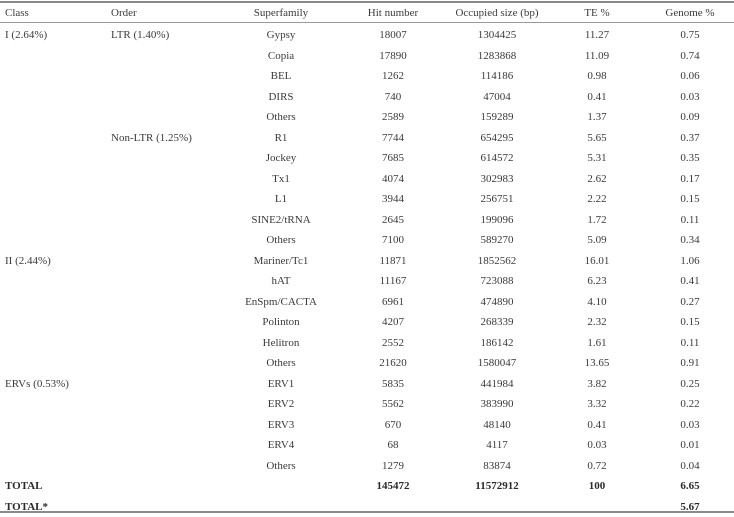 This screenshot has height=517, width=734. I want to click on cell-superfamily, so click(281, 486).